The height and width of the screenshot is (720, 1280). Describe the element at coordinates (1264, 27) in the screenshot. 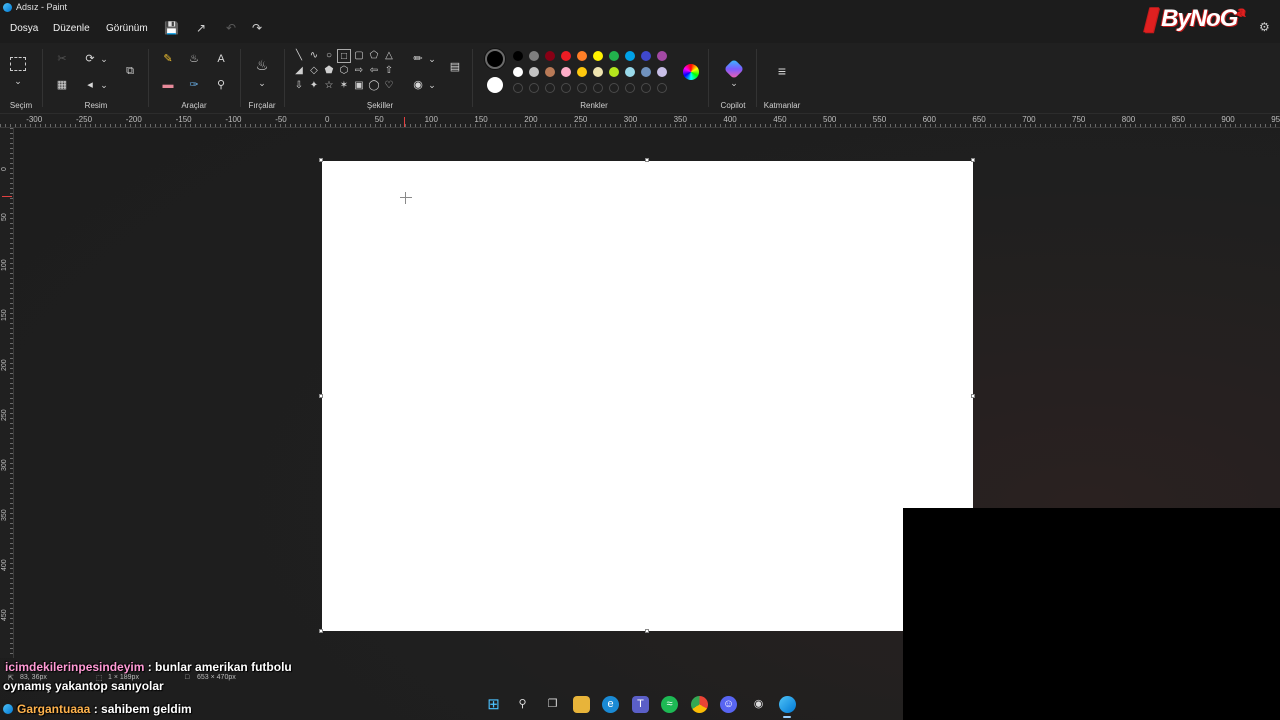

I see `settings-gear-icon: ⚙` at that location.